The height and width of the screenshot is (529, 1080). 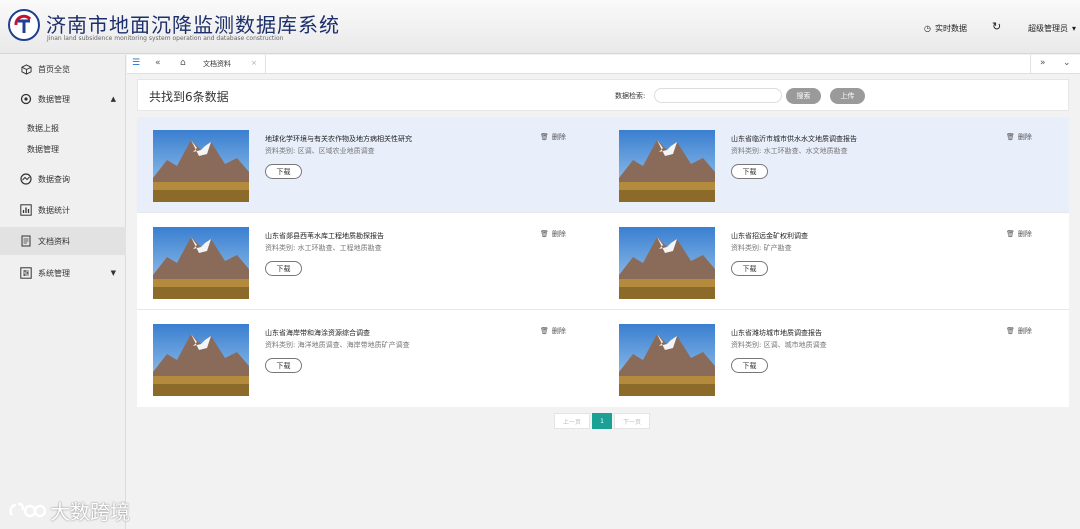 I want to click on search-label: 数据检索:, so click(x=630, y=96).